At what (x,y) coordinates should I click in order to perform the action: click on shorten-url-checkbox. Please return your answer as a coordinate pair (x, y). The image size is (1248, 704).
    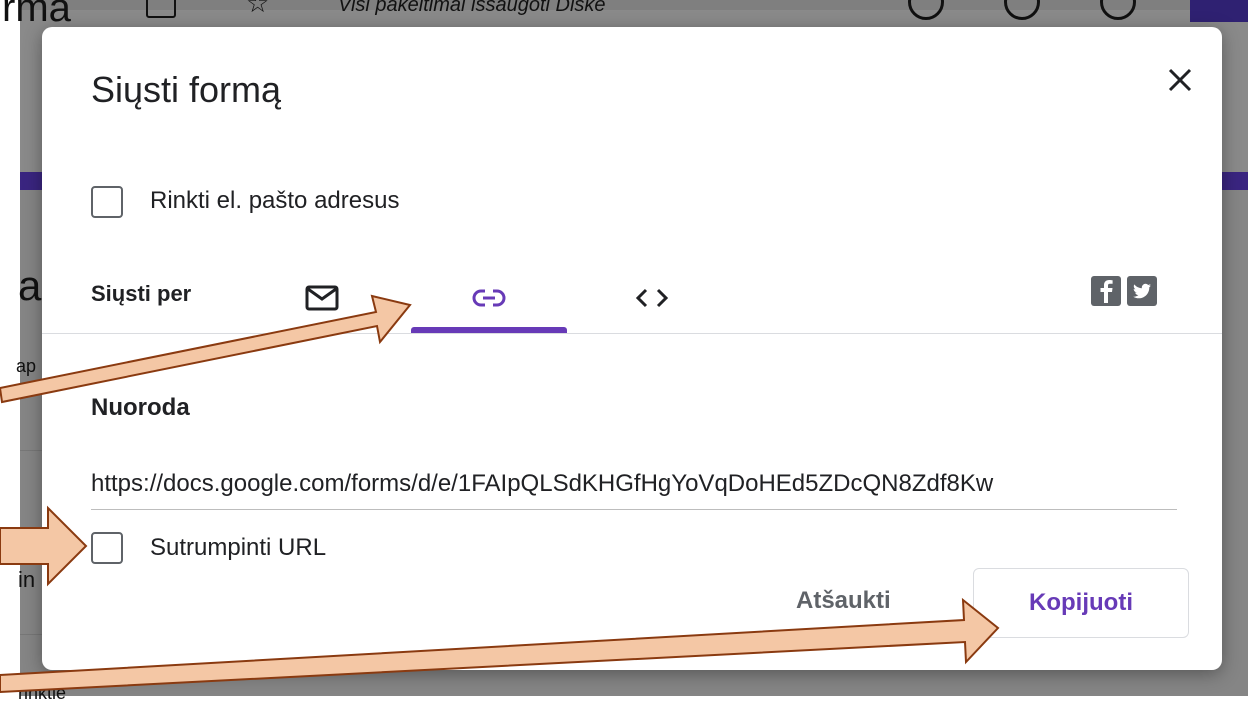
    Looking at the image, I should click on (107, 548).